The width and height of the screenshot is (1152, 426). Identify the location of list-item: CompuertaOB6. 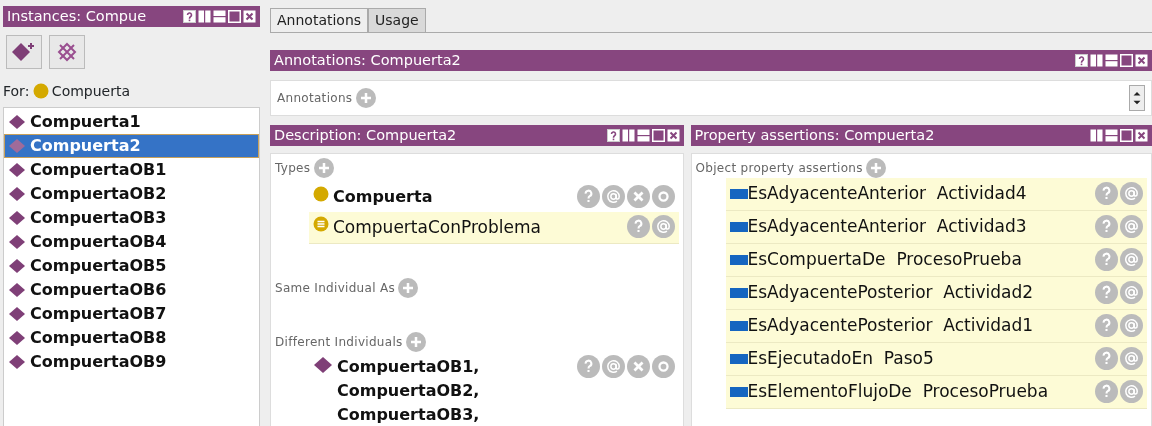
(131, 290).